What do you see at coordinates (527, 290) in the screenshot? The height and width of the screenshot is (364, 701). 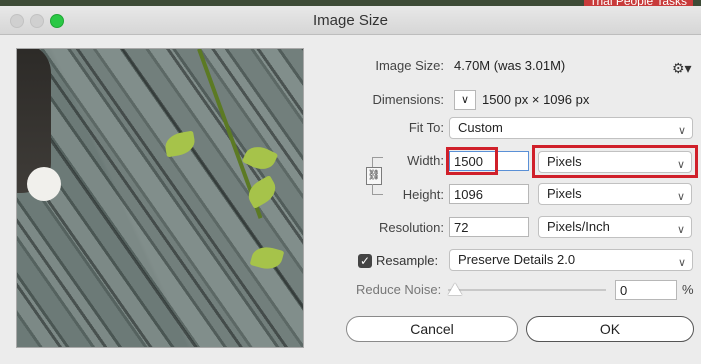 I see `reduce-noise-slider-track` at bounding box center [527, 290].